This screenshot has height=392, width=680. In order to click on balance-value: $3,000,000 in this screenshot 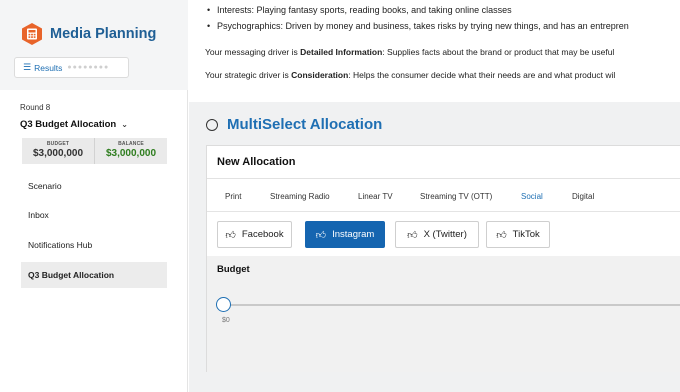, I will do `click(131, 153)`.